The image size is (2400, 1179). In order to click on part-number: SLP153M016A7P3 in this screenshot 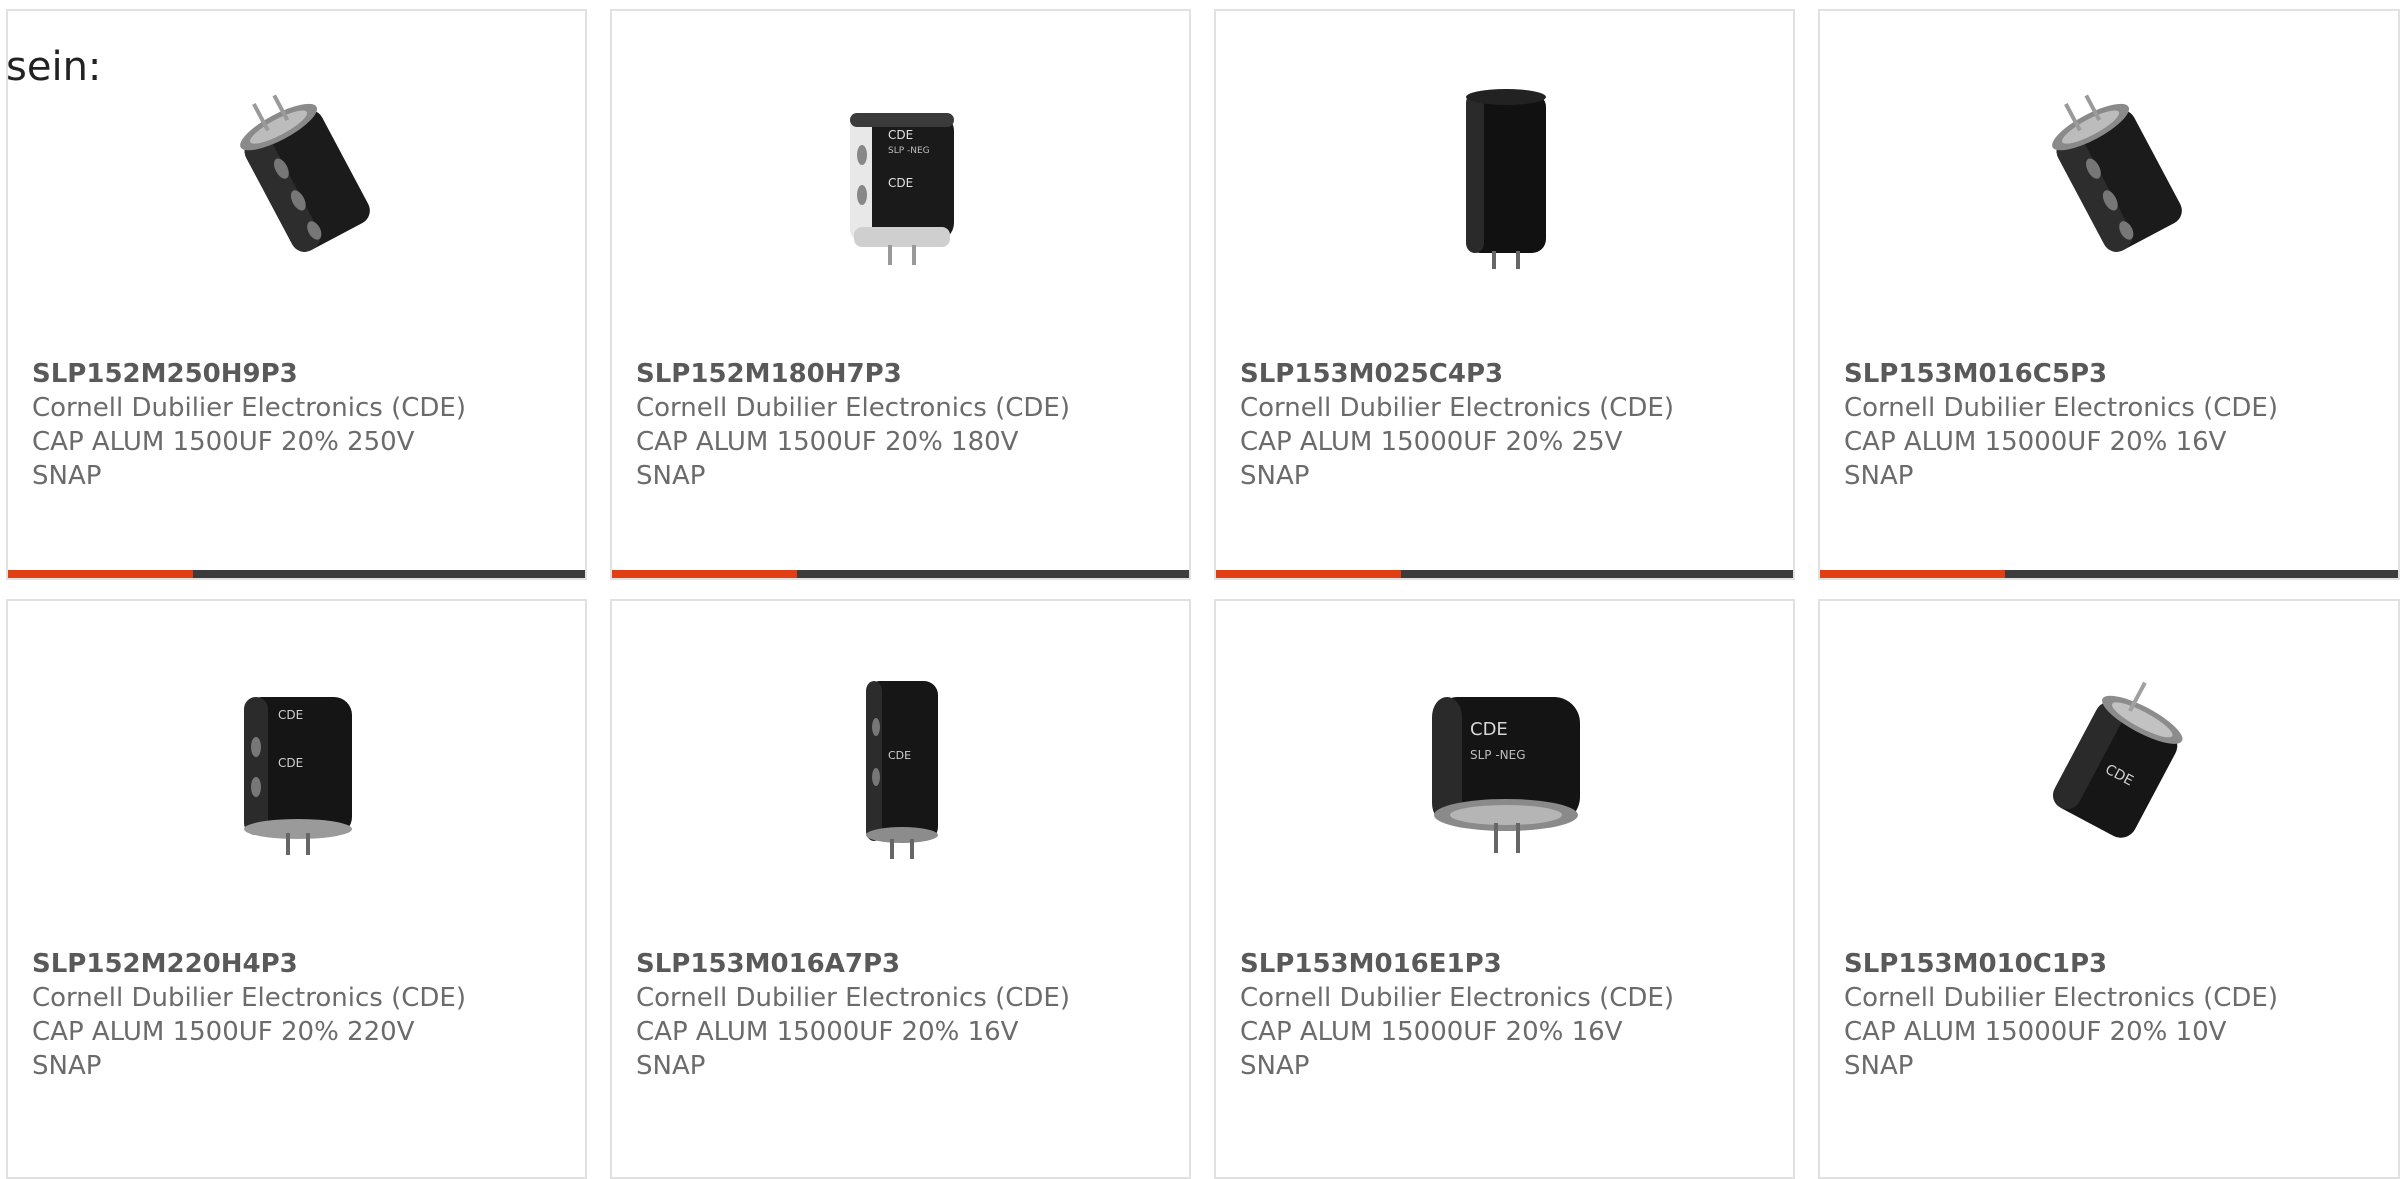, I will do `click(907, 964)`.